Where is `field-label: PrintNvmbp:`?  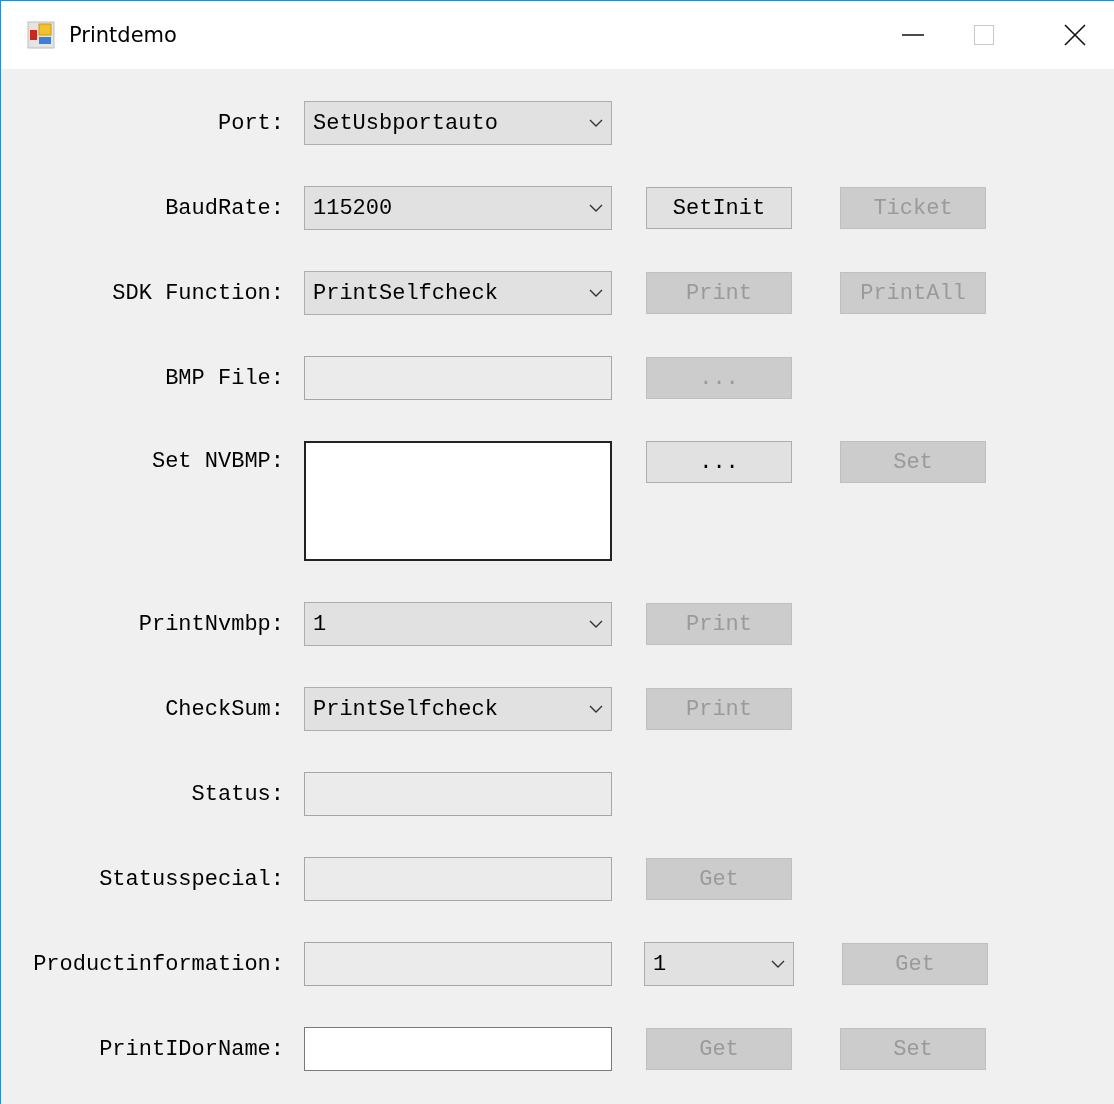
field-label: PrintNvmbp: is located at coordinates (210, 624).